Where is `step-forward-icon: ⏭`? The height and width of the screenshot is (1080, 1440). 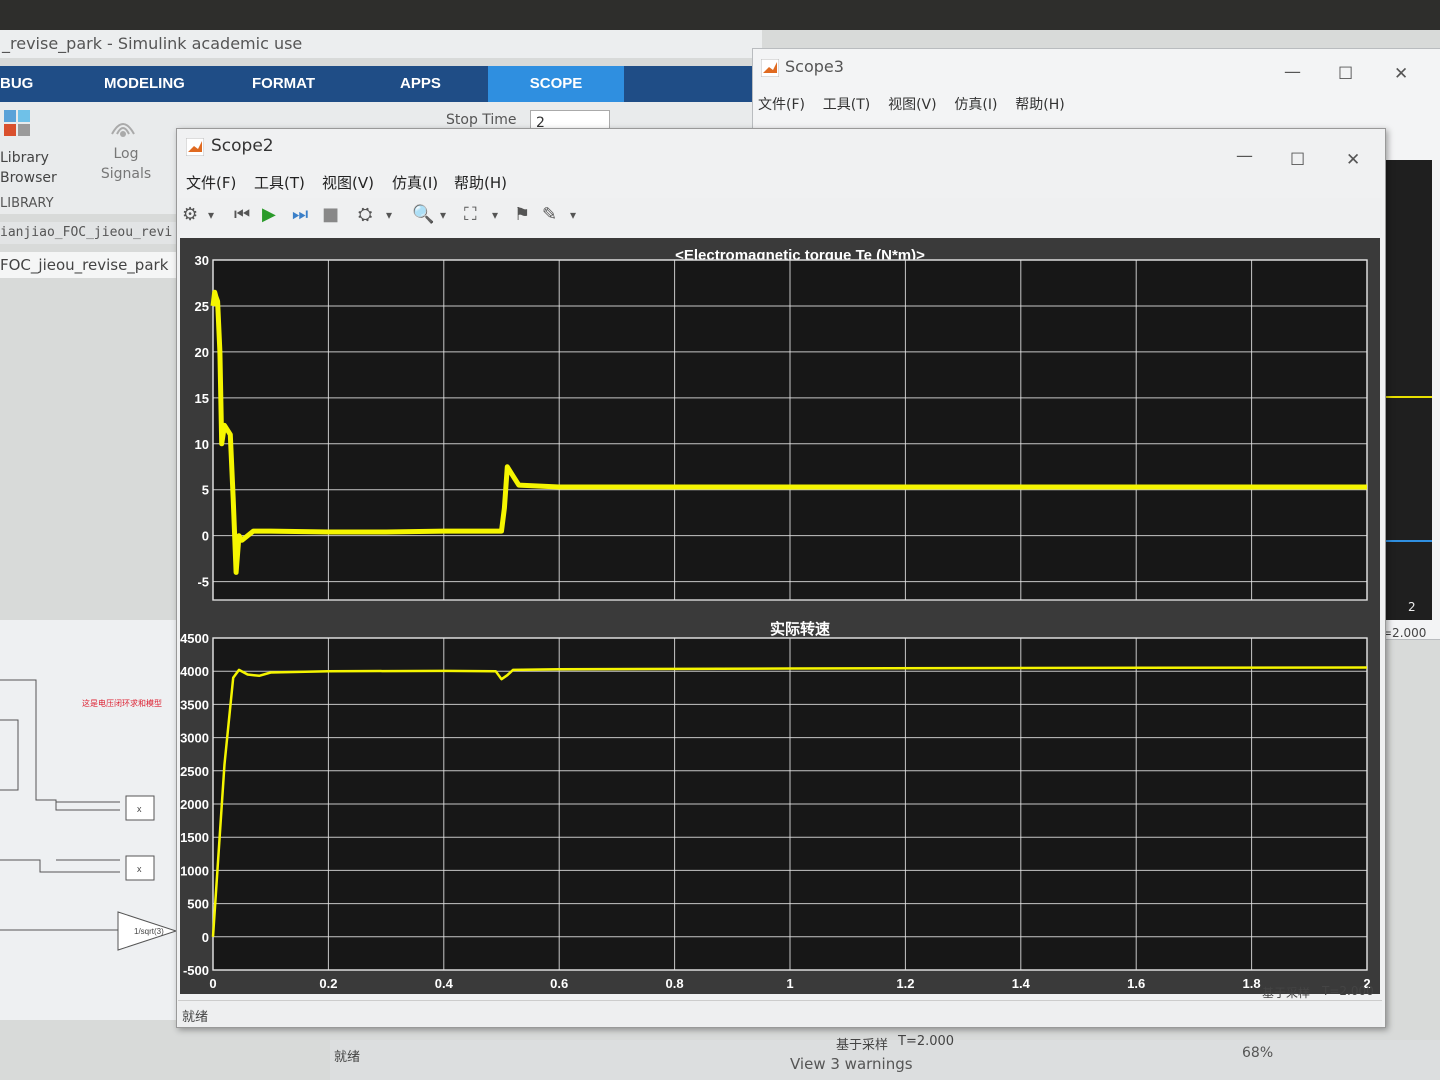
step-forward-icon: ⏭ is located at coordinates (300, 214).